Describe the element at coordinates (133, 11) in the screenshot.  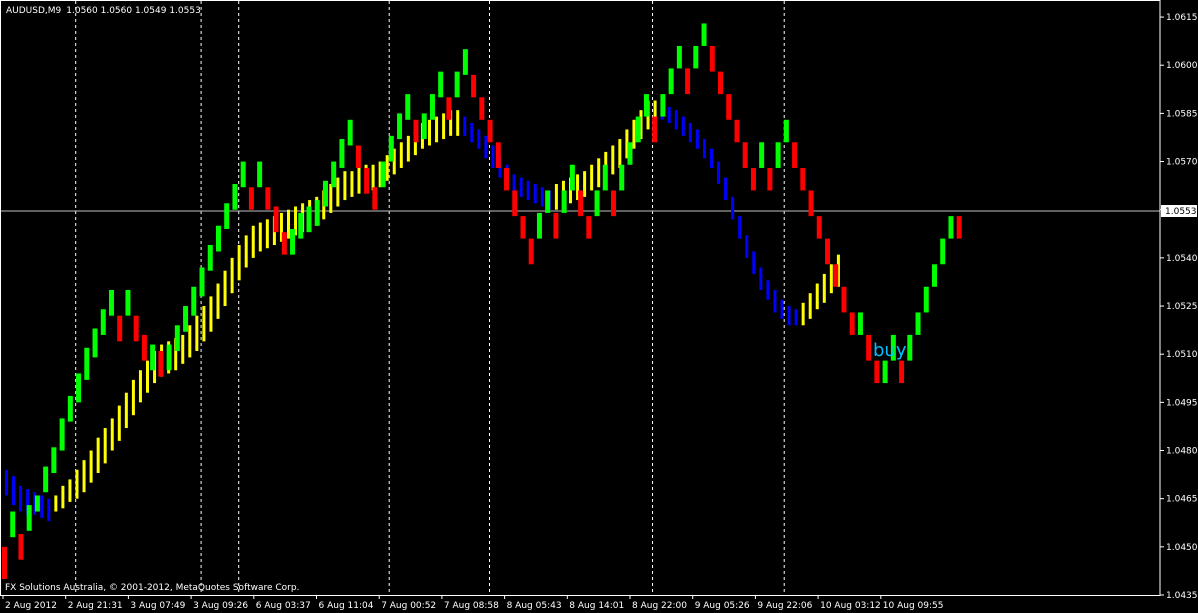
I see `ohlc-values: 1.0560 1.0560 1.0549 1.0553` at that location.